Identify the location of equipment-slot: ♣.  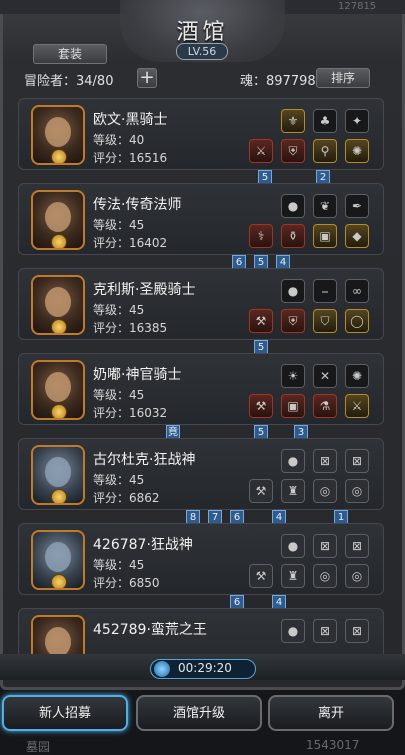
(325, 121).